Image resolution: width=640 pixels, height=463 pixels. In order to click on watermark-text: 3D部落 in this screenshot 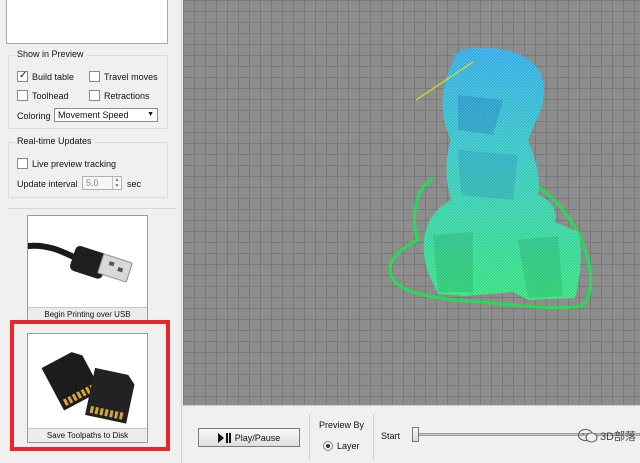, I will do `click(617, 437)`.